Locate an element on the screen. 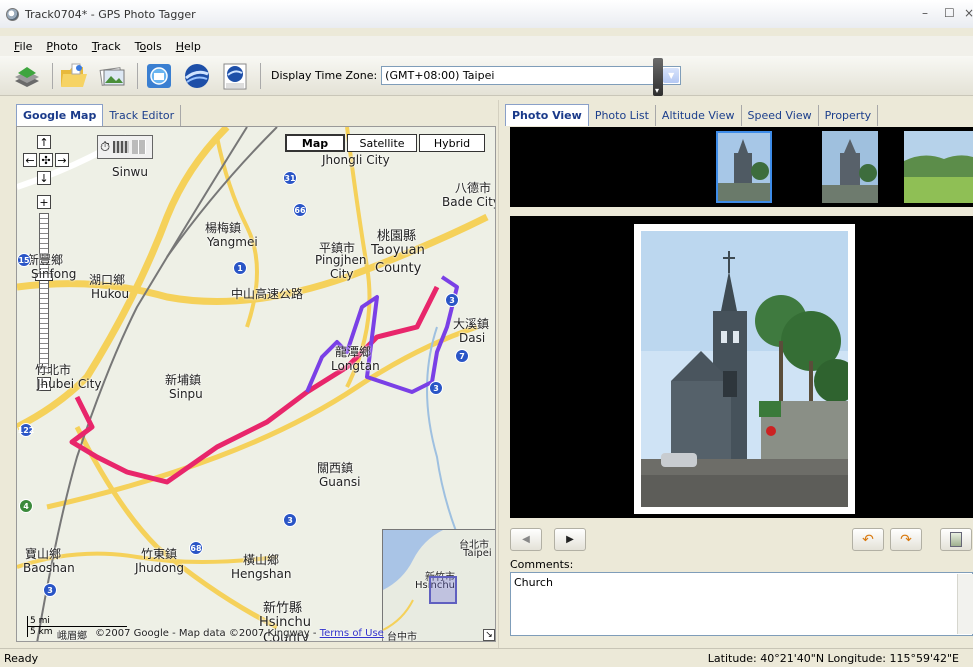 This screenshot has height=667, width=973. film-icon is located at coordinates (121, 147).